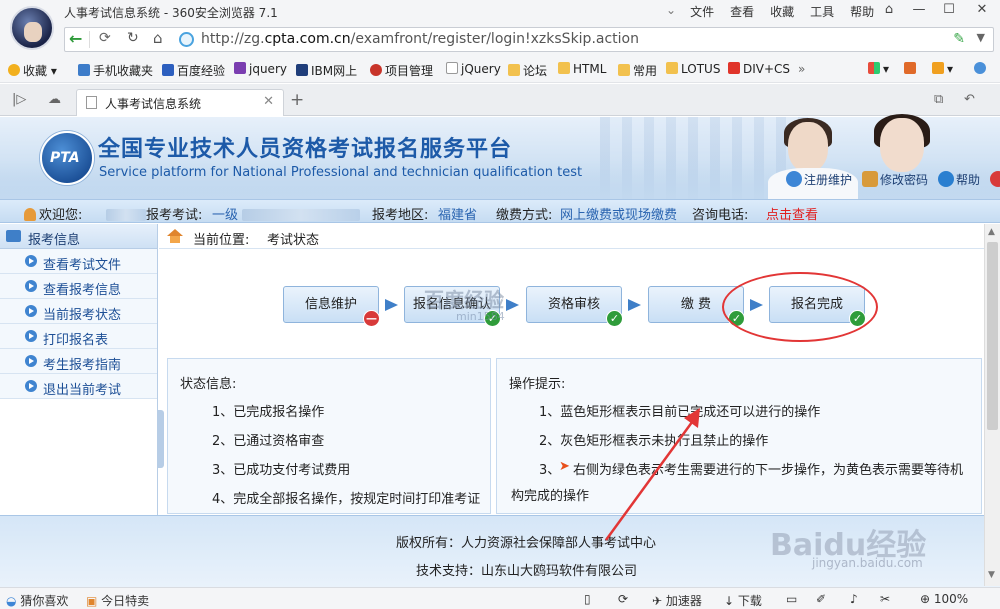  Describe the element at coordinates (186, 39) in the screenshot. I see `site-globe-icon` at that location.